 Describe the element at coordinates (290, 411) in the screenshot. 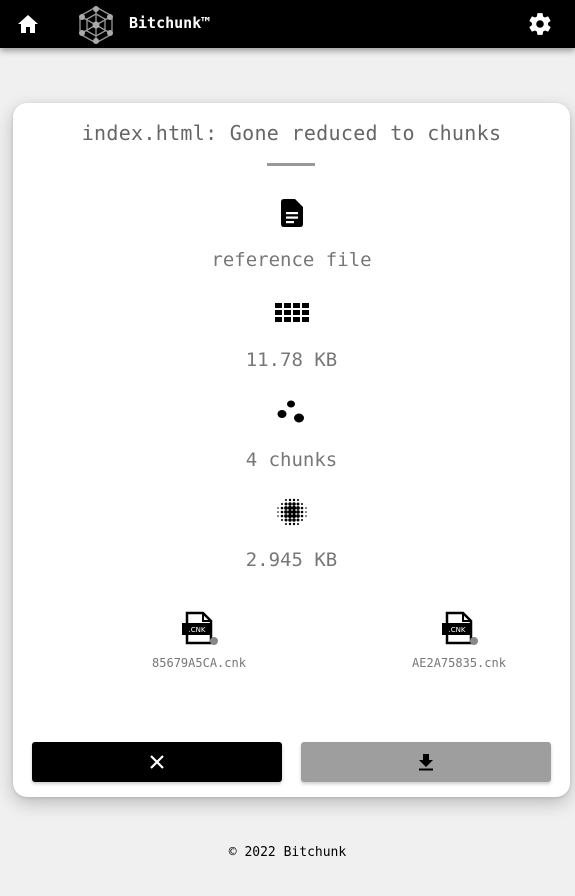

I see `scatter-dots-icon` at that location.